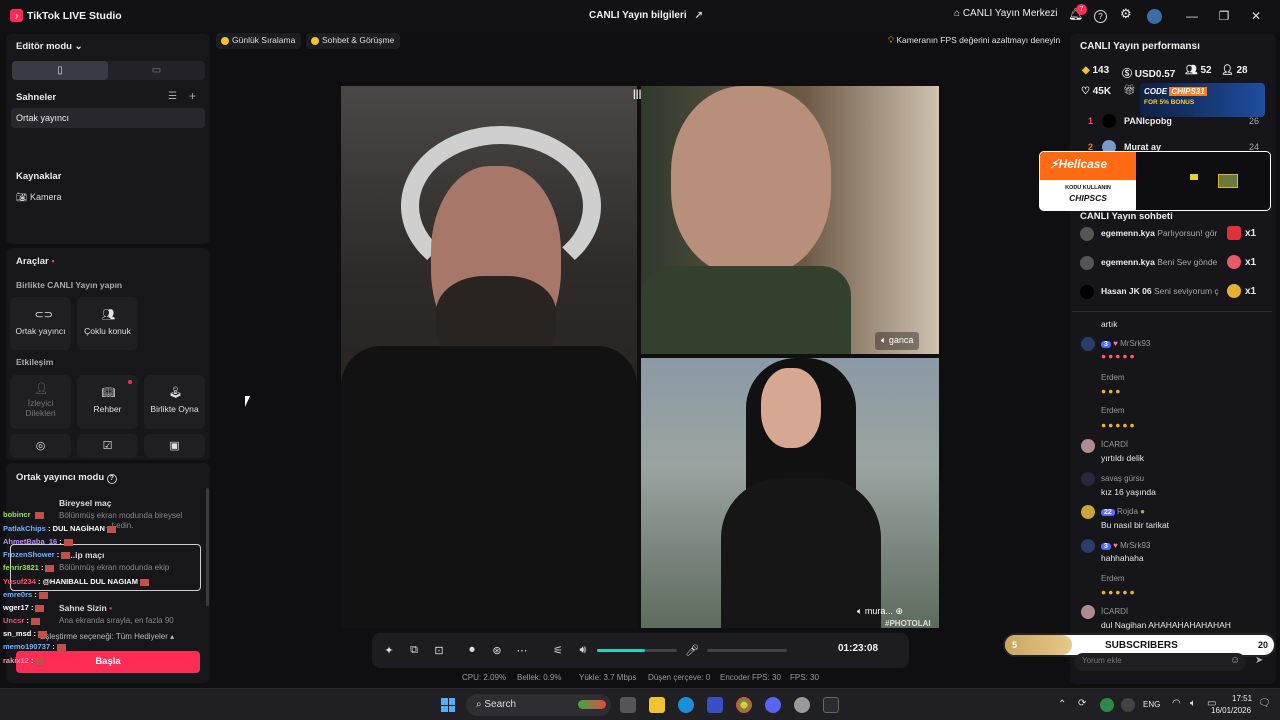 This screenshot has width=1280, height=720. Describe the element at coordinates (107, 446) in the screenshot. I see `tool-tile-more-2: ☑` at that location.